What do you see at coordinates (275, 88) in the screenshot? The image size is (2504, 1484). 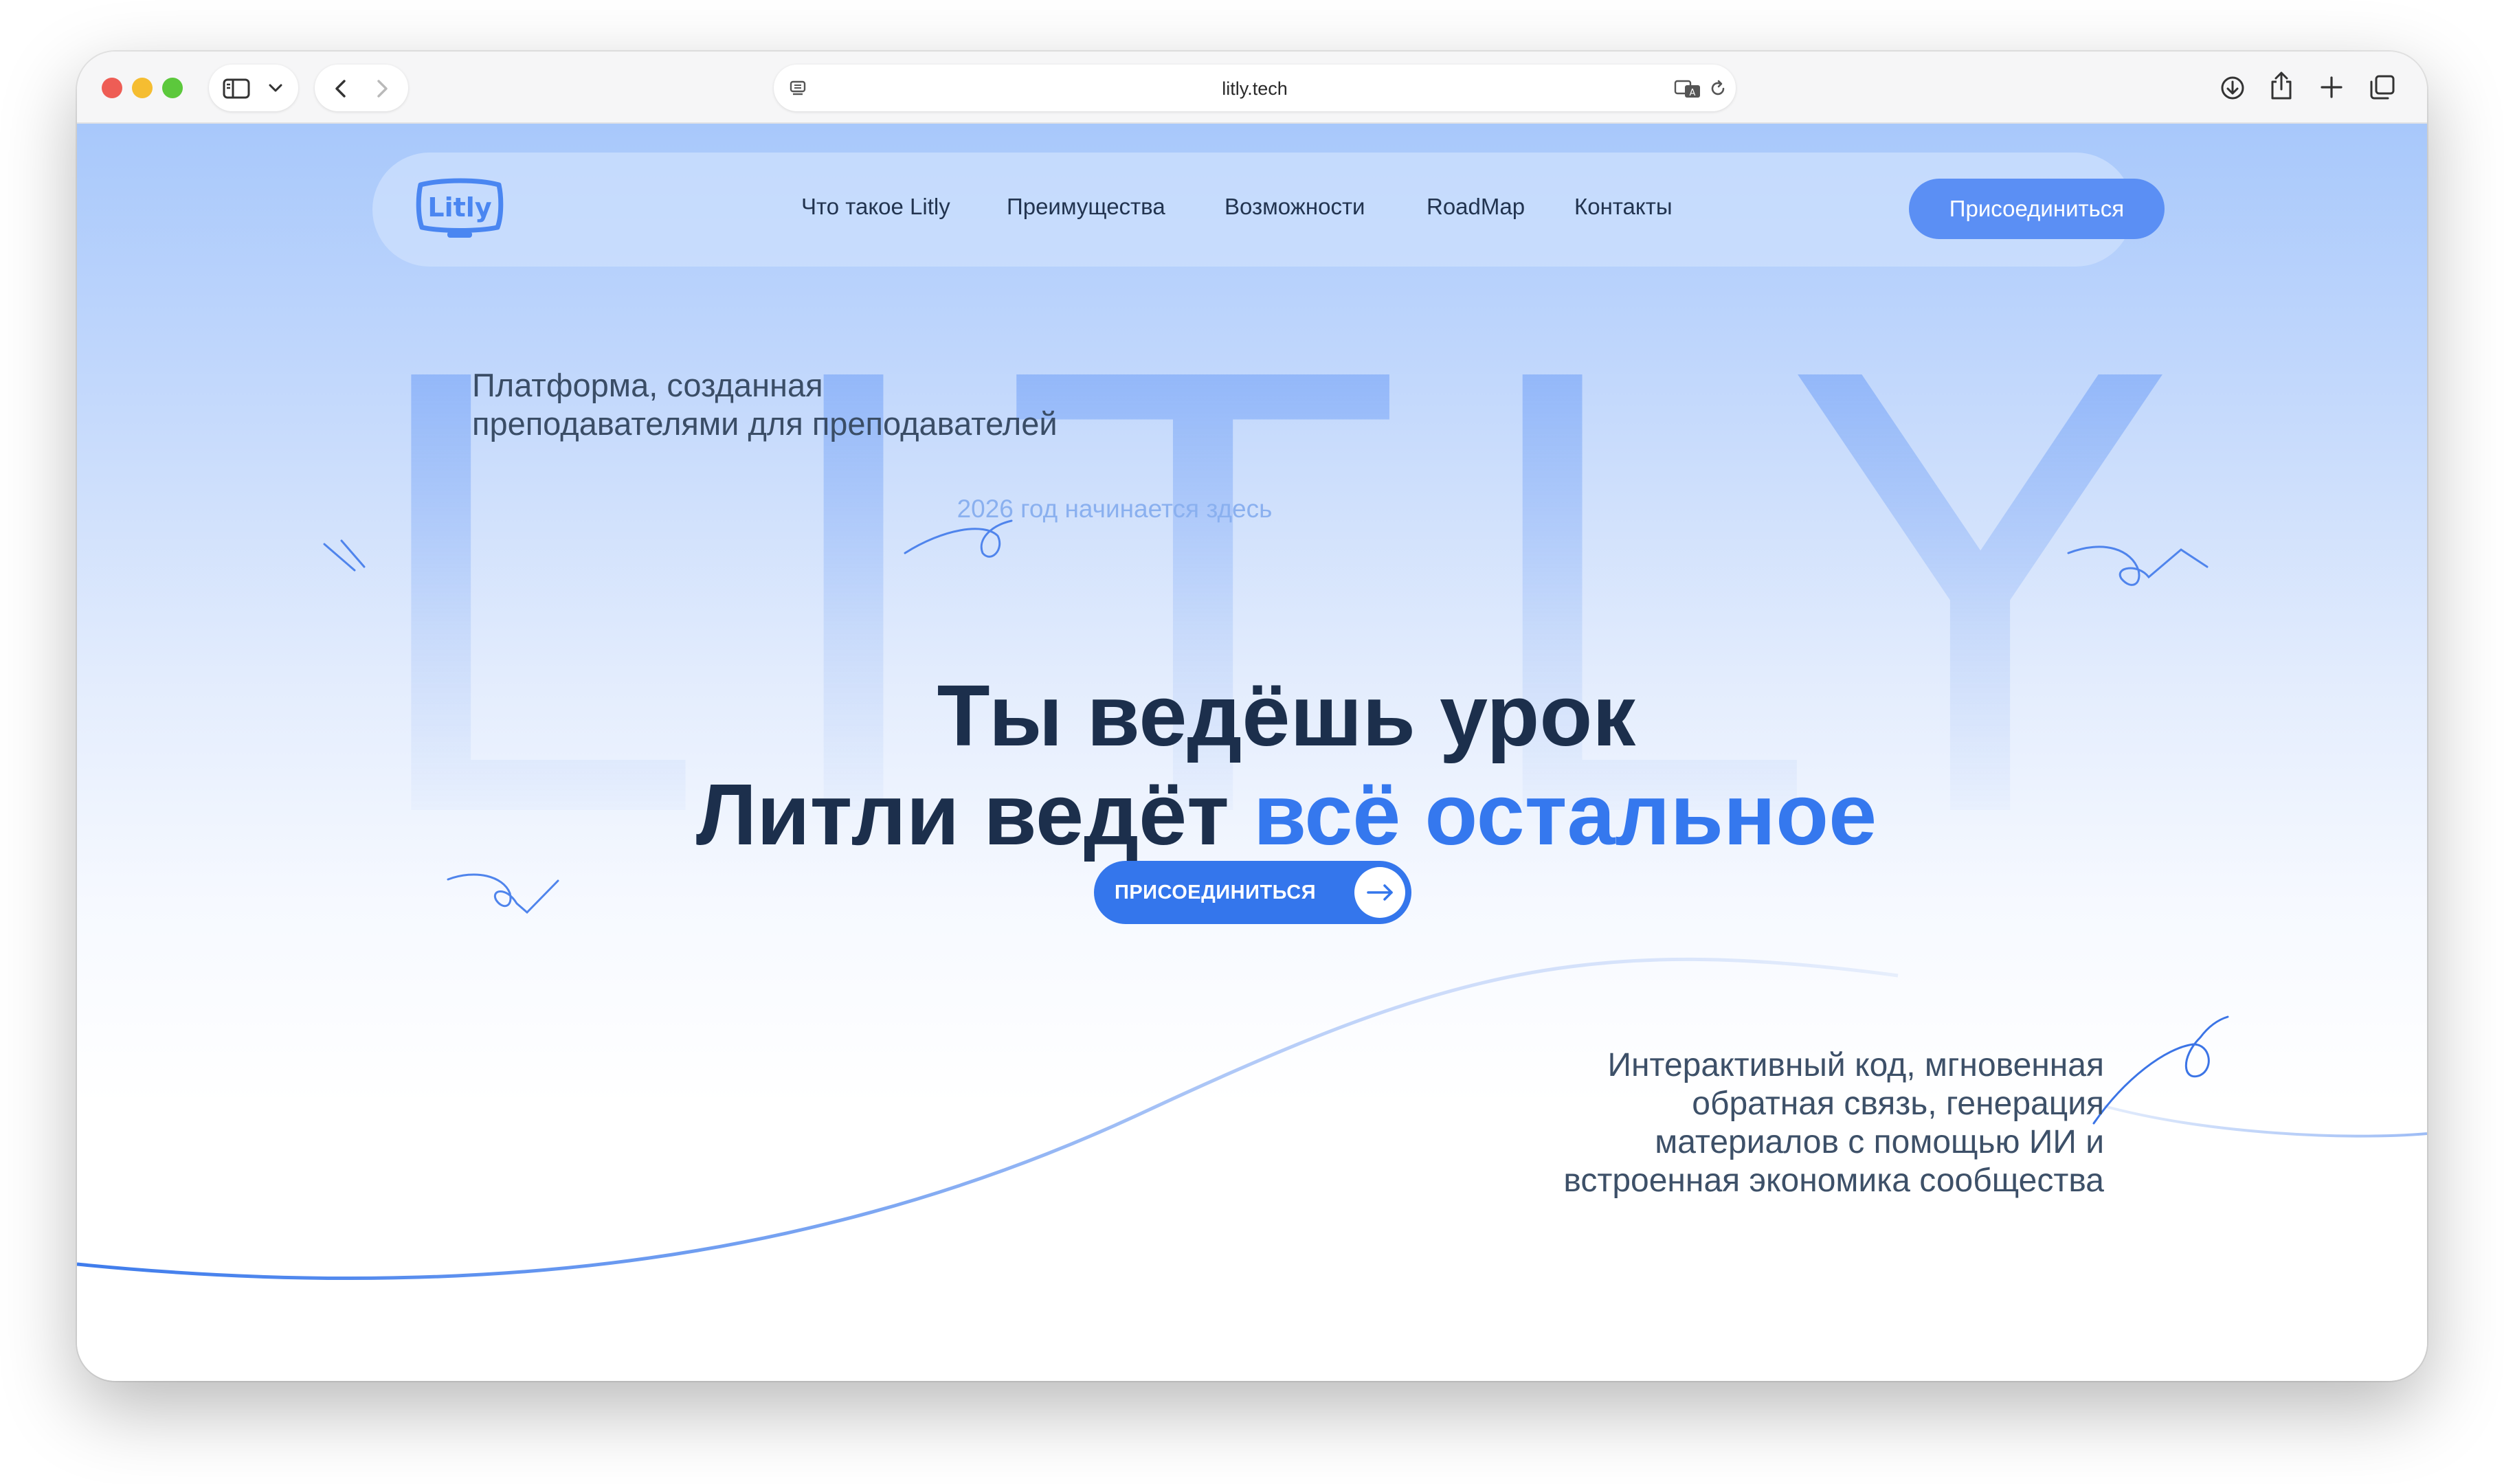 I see `chevron-down-icon` at bounding box center [275, 88].